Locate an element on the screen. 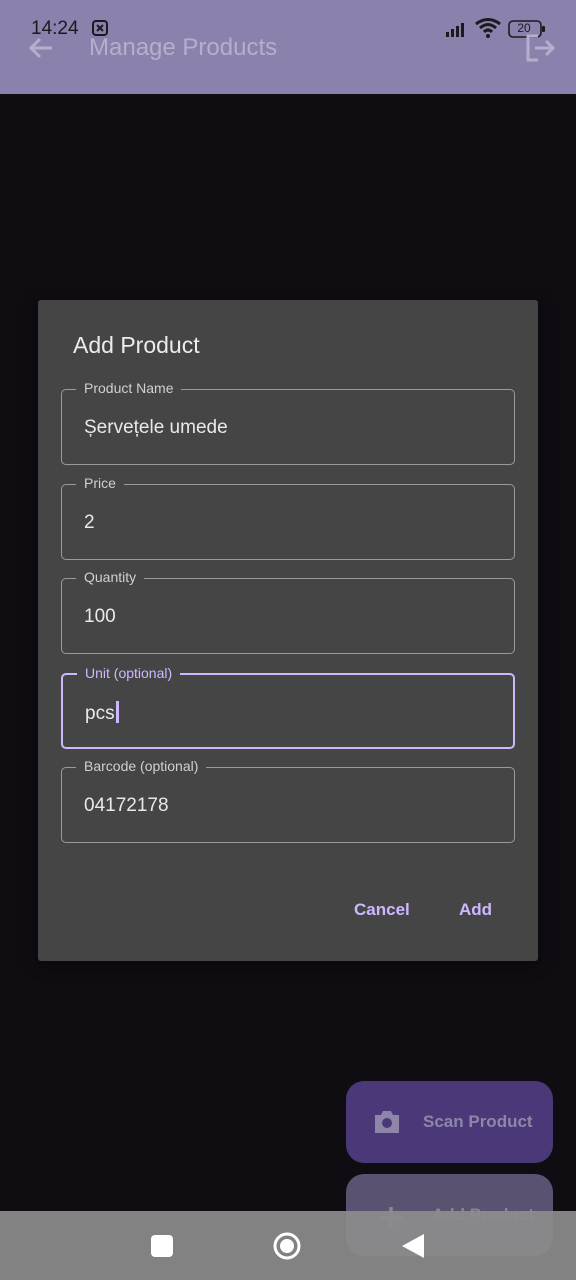  system-nav-bar is located at coordinates (288, 1245).